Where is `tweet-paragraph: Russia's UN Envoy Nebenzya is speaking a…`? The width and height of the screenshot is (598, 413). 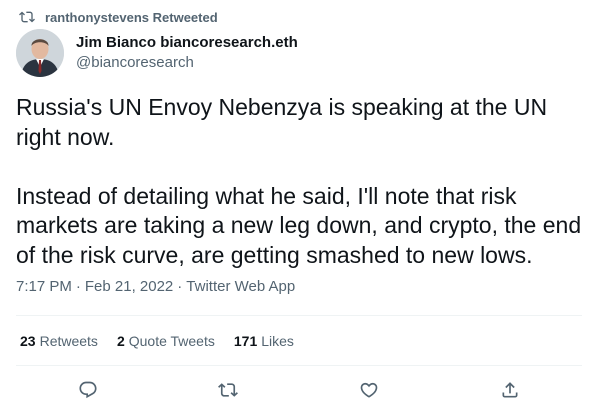 tweet-paragraph: Russia's UN Envoy Nebenzya is speaking a… is located at coordinates (282, 122).